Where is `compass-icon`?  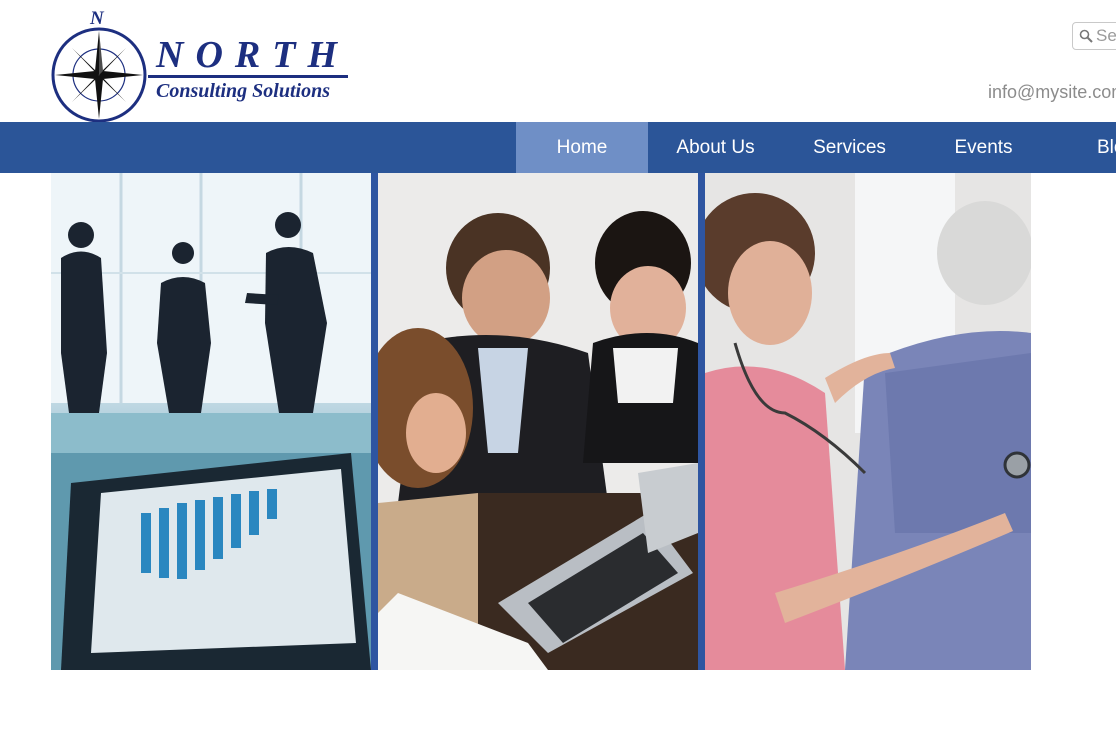
compass-icon is located at coordinates (99, 75).